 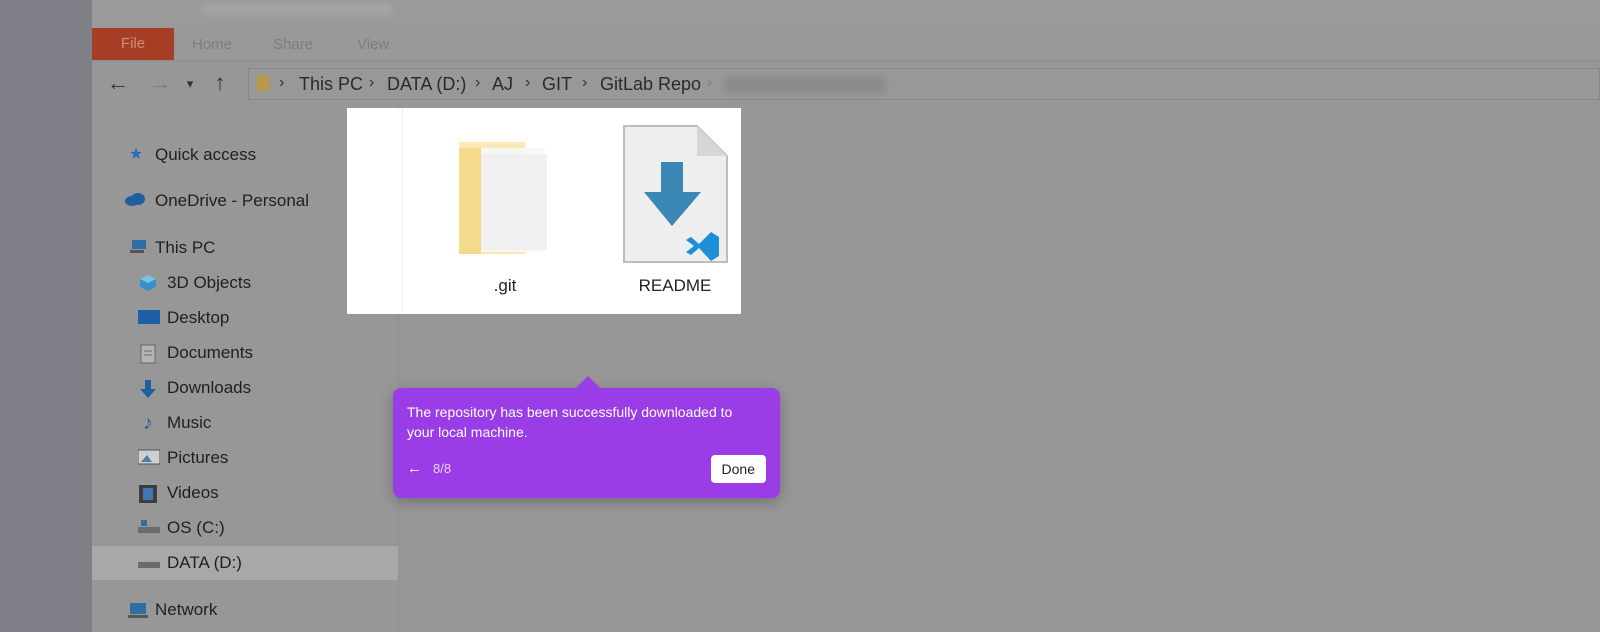 What do you see at coordinates (136, 154) in the screenshot?
I see `star-icon: ★` at bounding box center [136, 154].